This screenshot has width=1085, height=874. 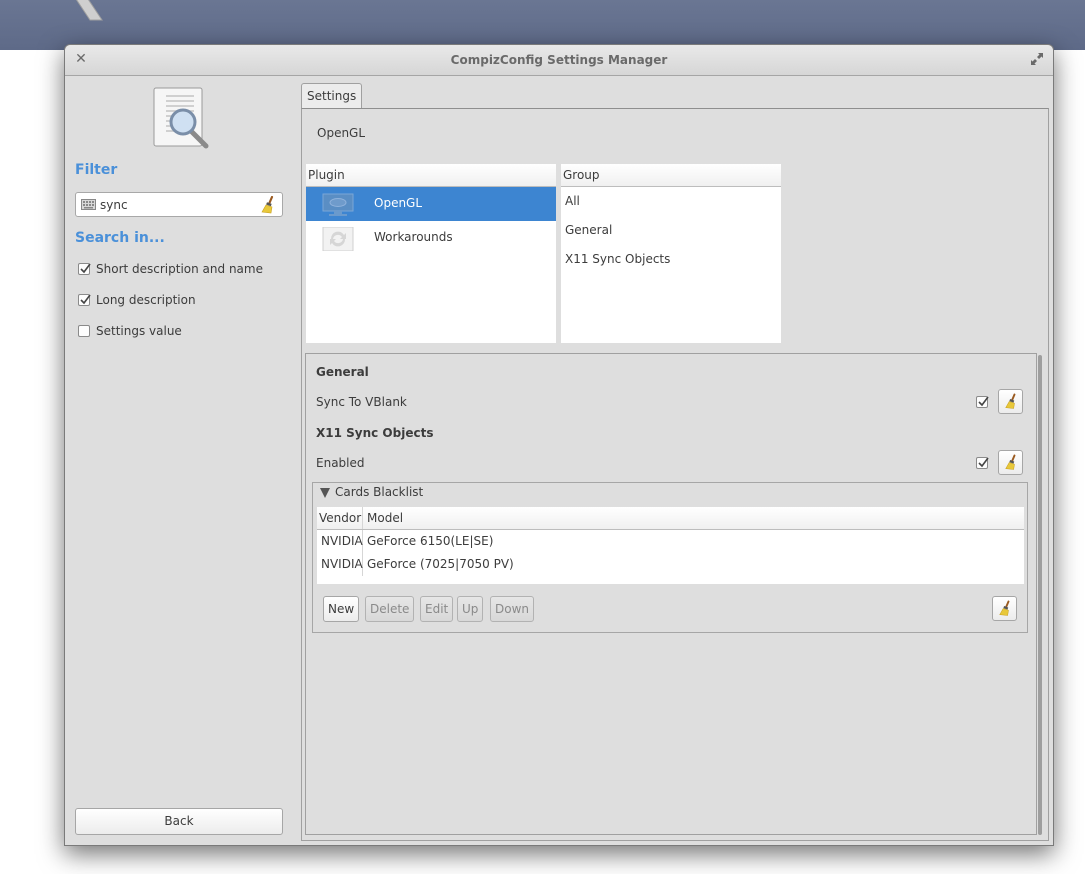 What do you see at coordinates (440, 564) in the screenshot?
I see `model-cell: GeForce (7025|7050 PV)` at bounding box center [440, 564].